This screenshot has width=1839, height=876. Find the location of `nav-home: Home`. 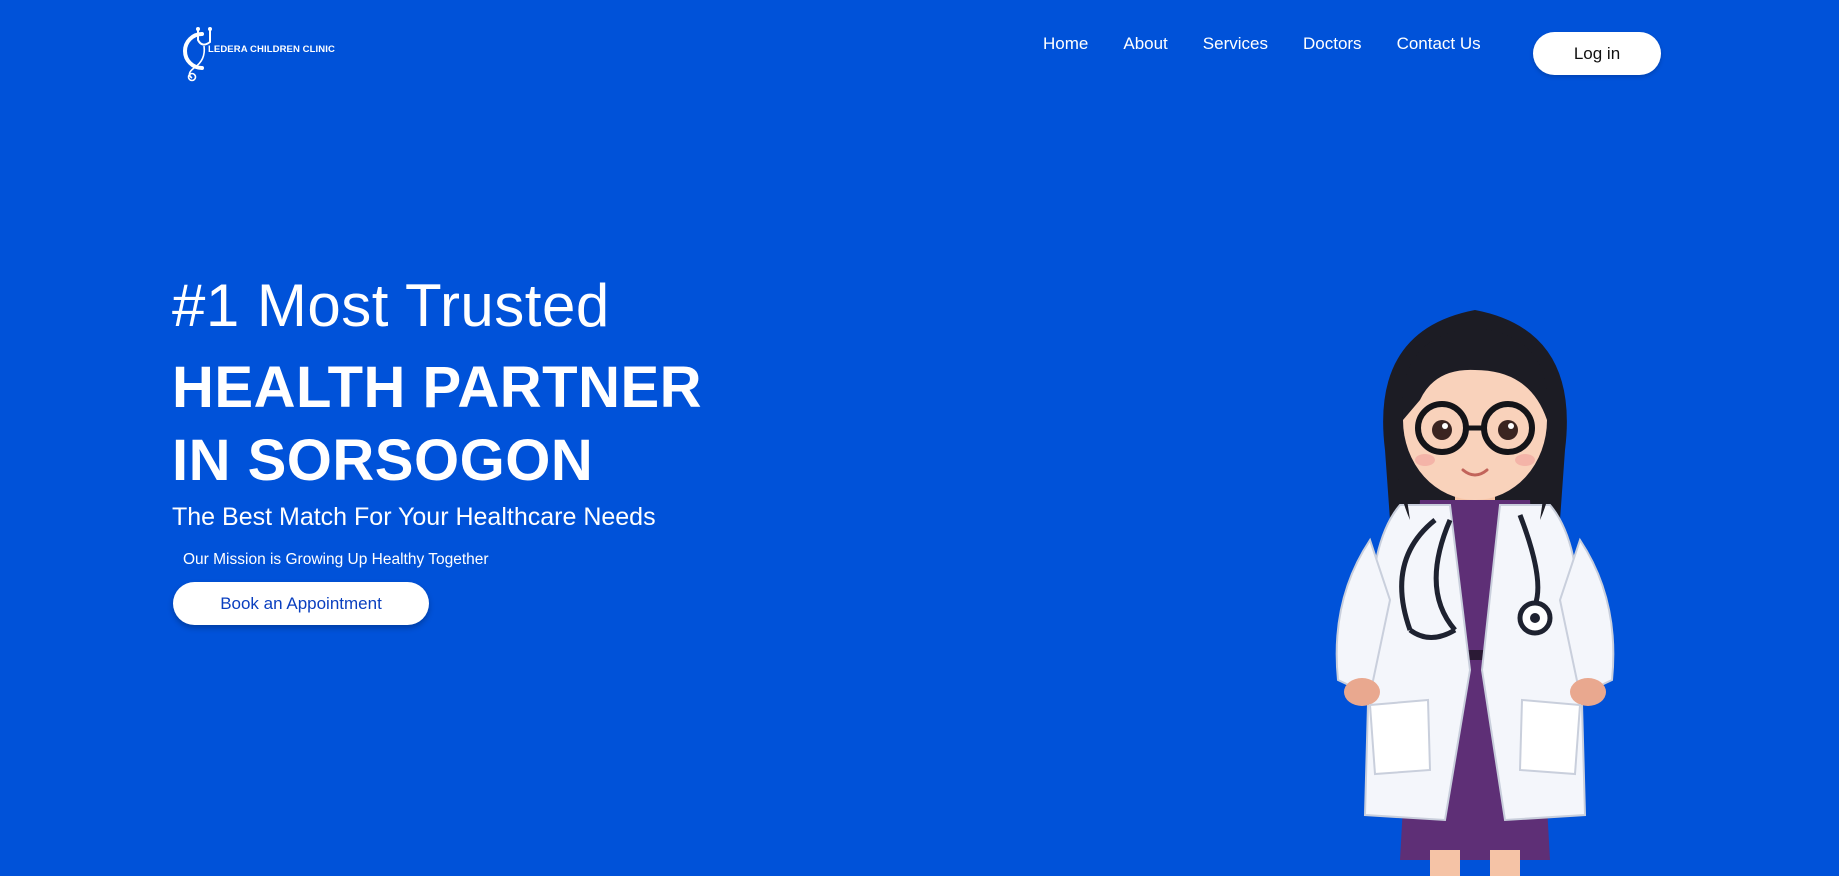

nav-home: Home is located at coordinates (1065, 44).